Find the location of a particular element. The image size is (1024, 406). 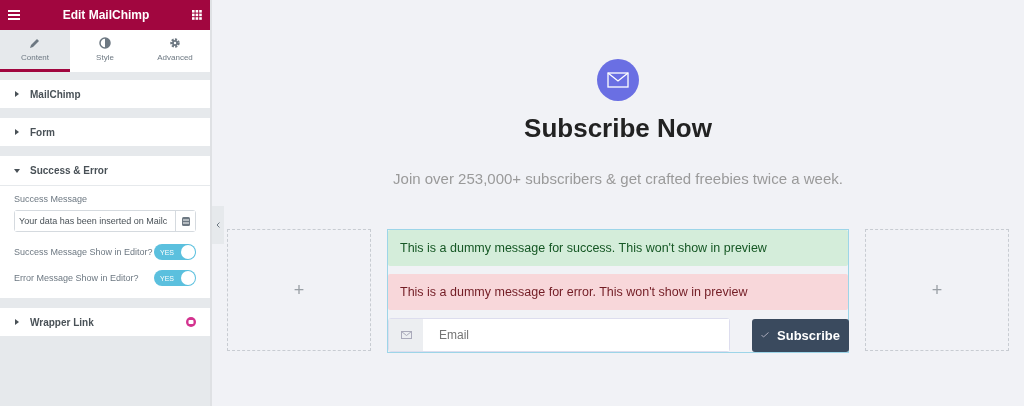

gear-icon is located at coordinates (175, 43).